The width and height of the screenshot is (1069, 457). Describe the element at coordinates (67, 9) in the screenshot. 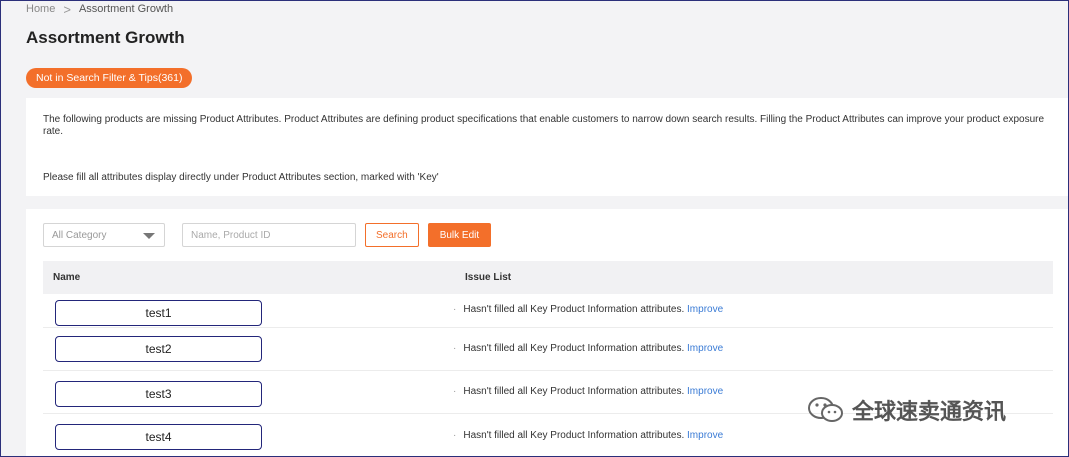

I see `chevron-right-icon: >` at that location.